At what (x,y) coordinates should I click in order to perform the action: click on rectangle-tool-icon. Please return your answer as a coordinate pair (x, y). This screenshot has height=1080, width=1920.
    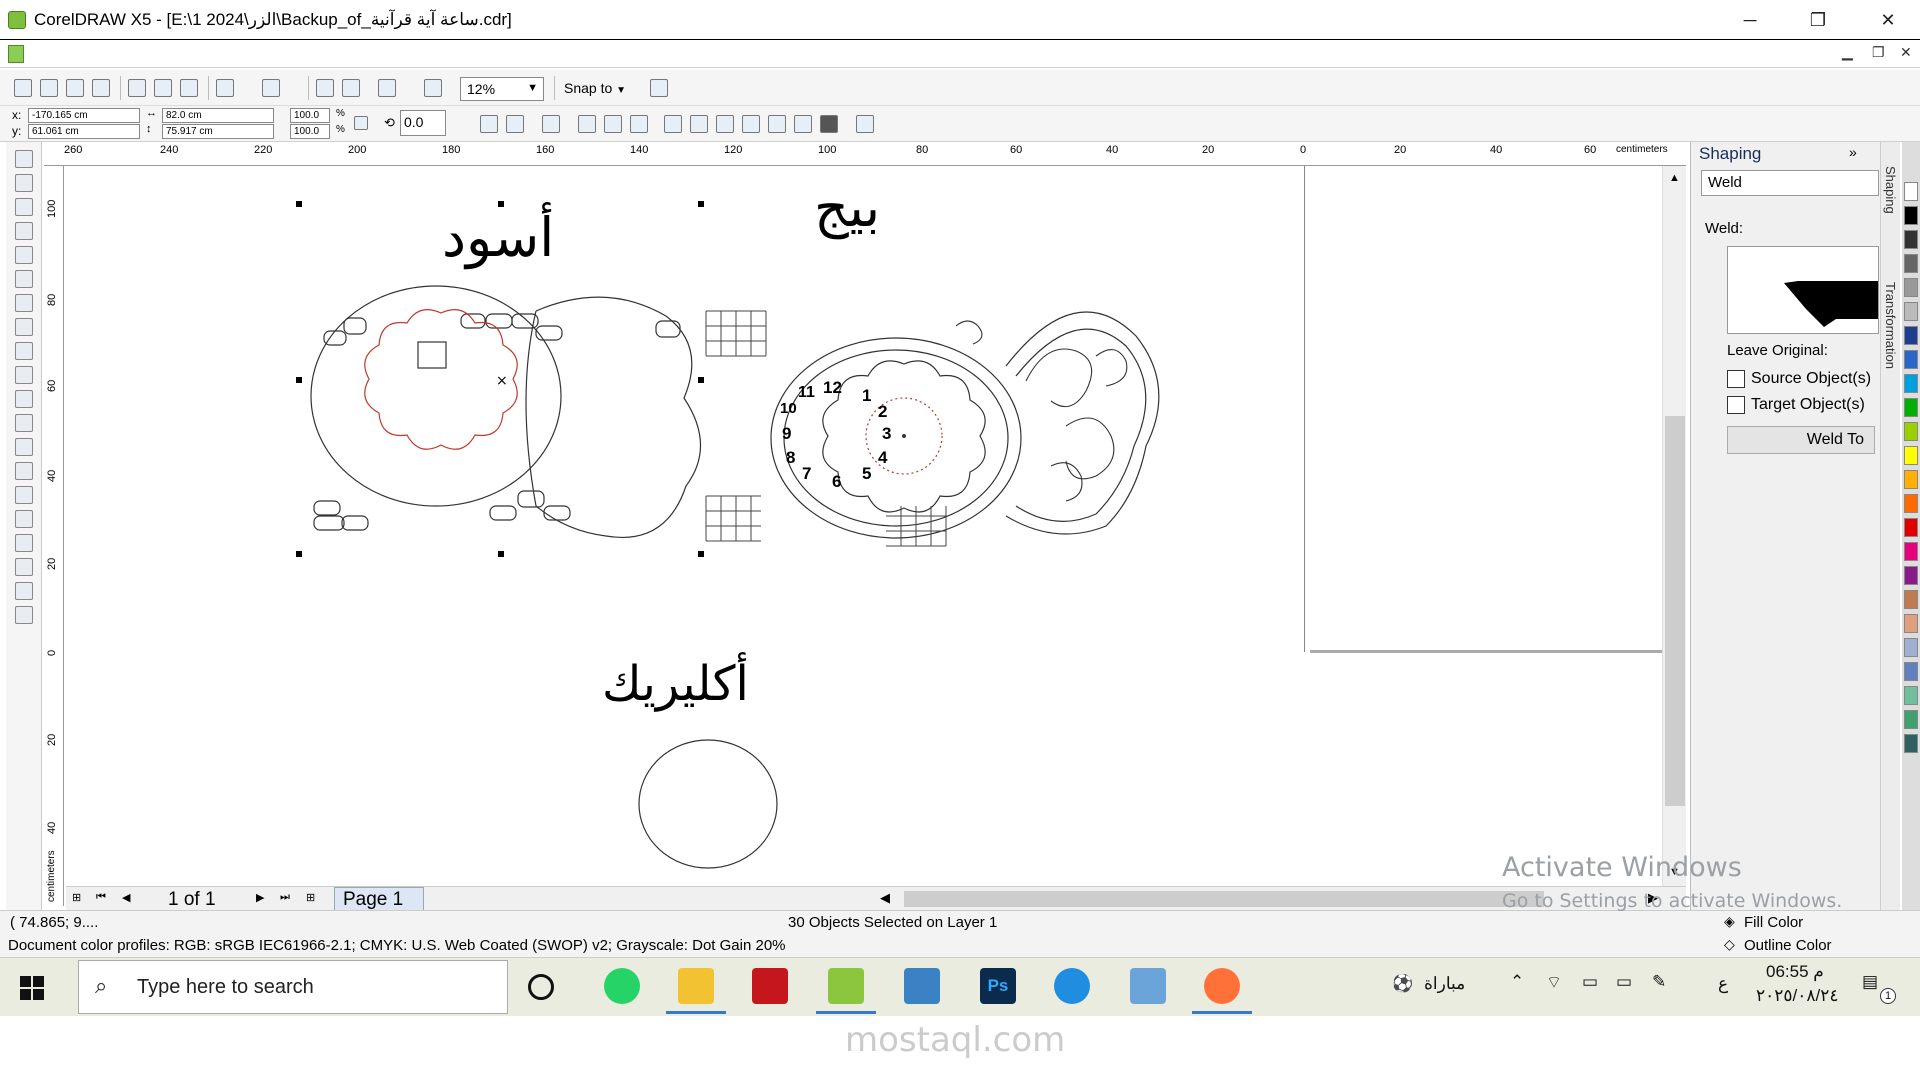
    Looking at the image, I should click on (24, 303).